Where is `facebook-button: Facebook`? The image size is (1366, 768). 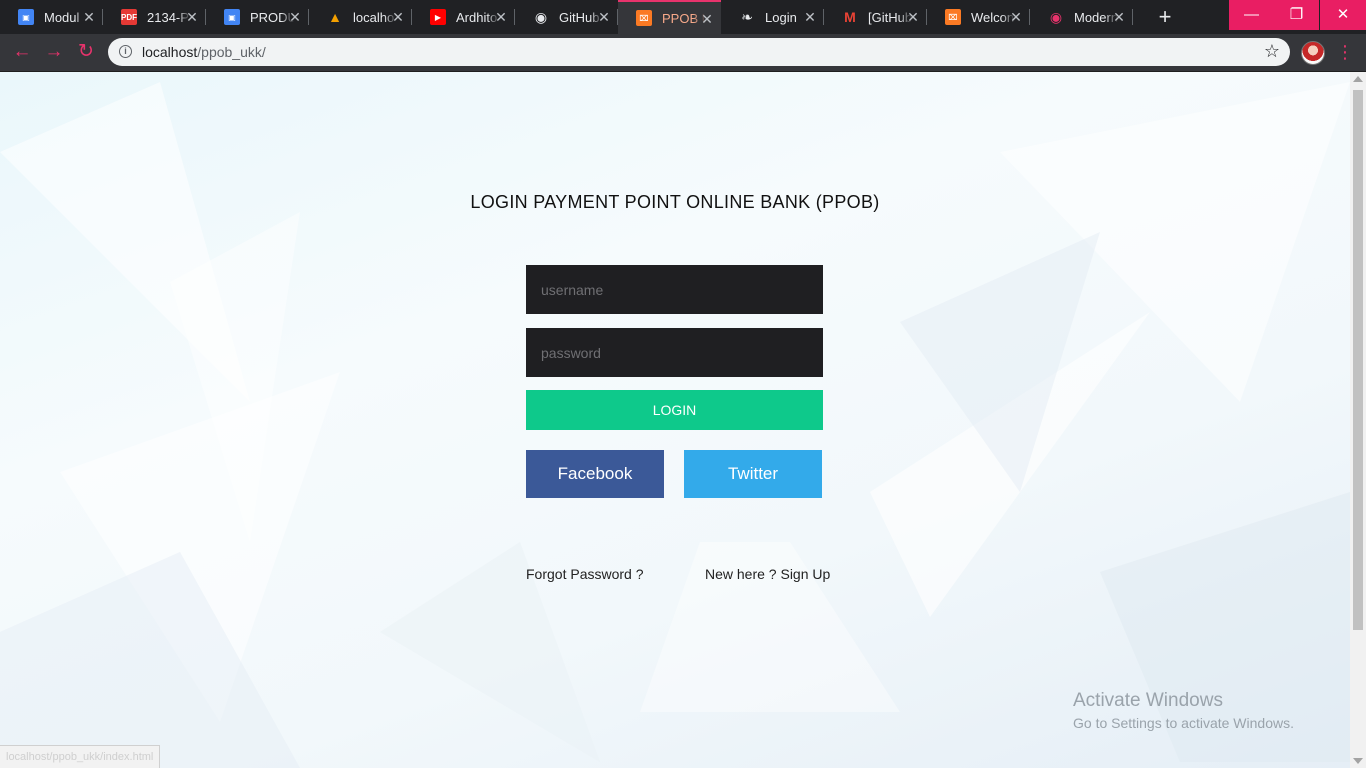
facebook-button: Facebook is located at coordinates (595, 474).